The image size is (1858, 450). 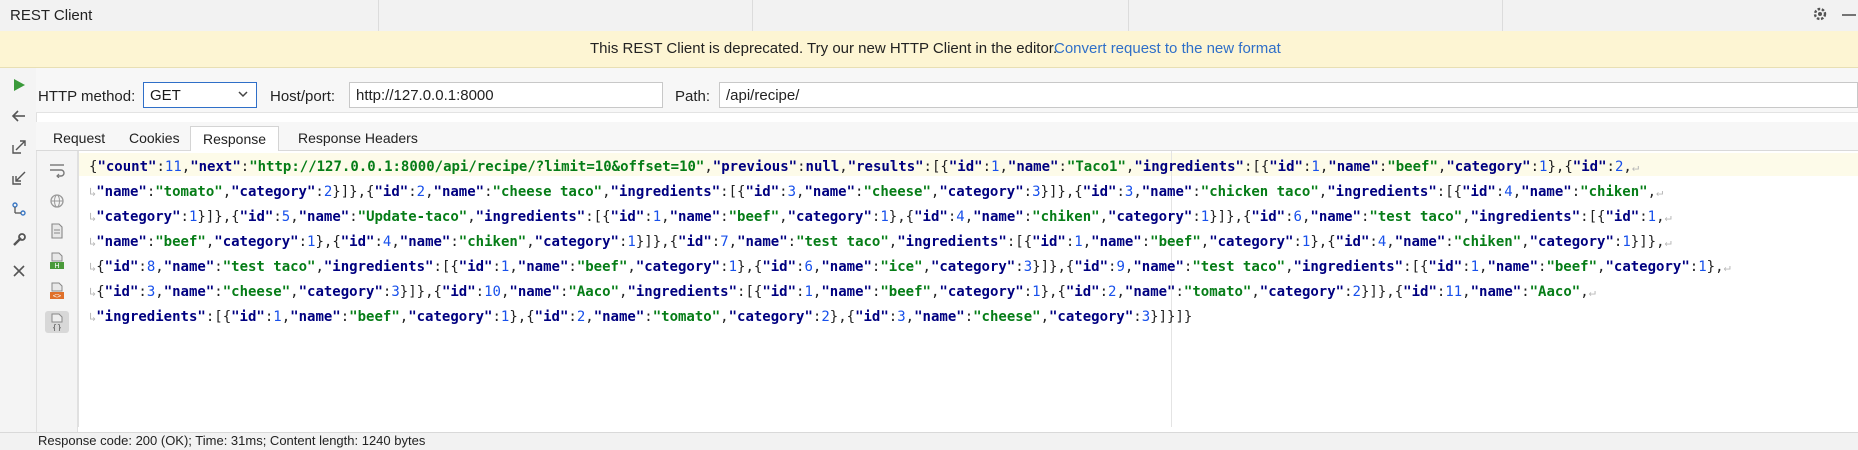 What do you see at coordinates (243, 94) in the screenshot?
I see `chevron-down-icon` at bounding box center [243, 94].